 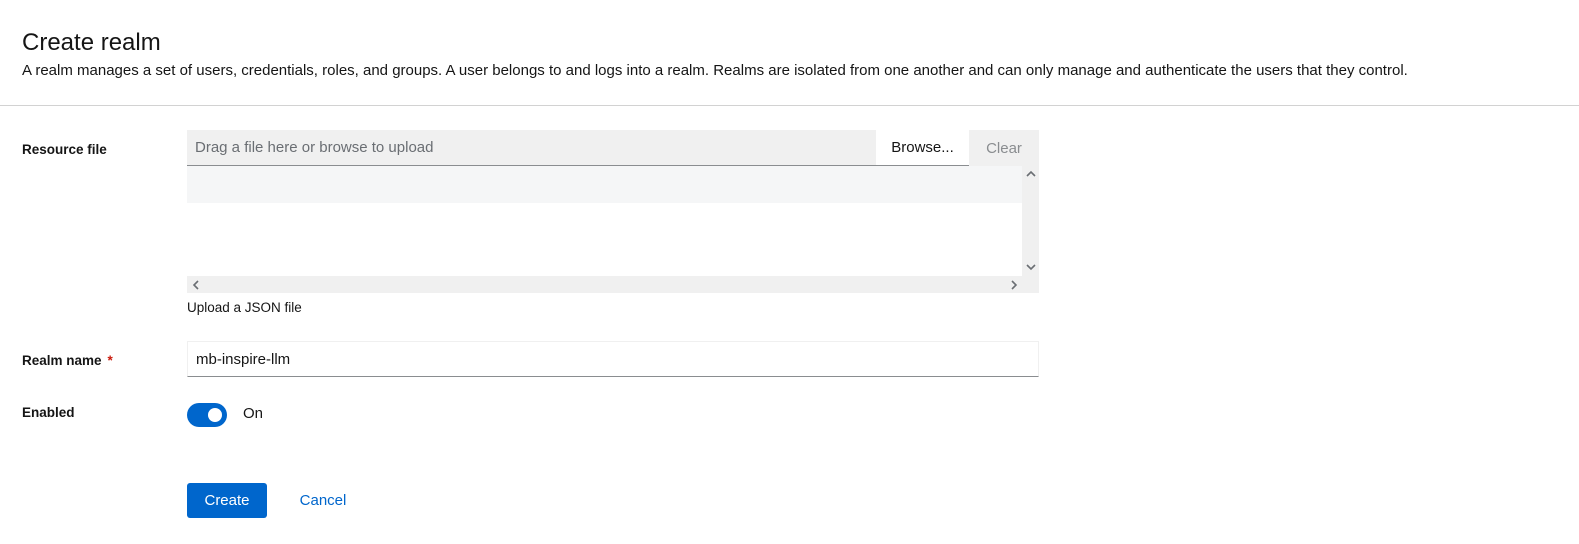 I want to click on realm-name-label-text: Realm name, so click(x=62, y=360).